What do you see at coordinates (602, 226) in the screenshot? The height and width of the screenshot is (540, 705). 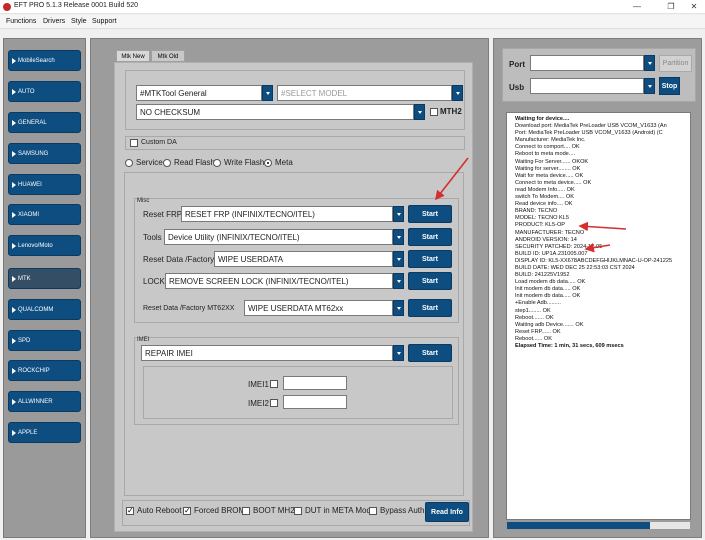 I see `annotation-arrow-model` at bounding box center [602, 226].